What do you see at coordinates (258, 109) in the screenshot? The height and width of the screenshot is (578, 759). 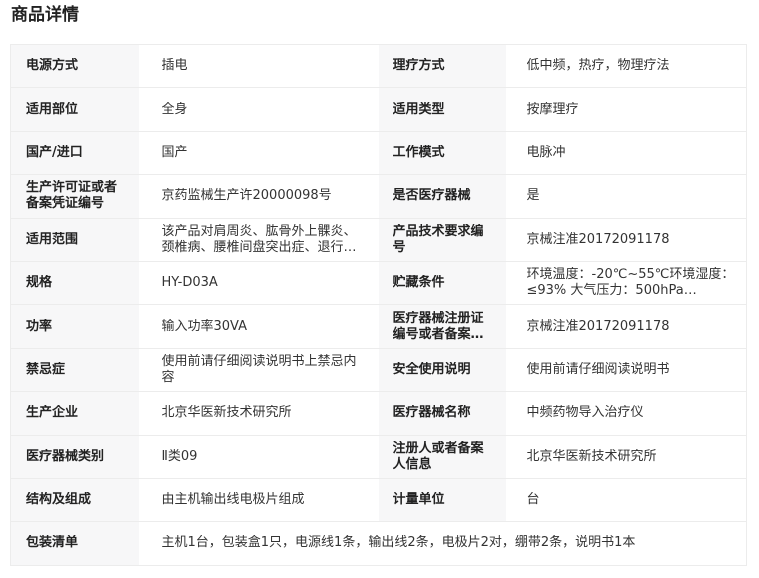 I see `spec-value: 全身` at bounding box center [258, 109].